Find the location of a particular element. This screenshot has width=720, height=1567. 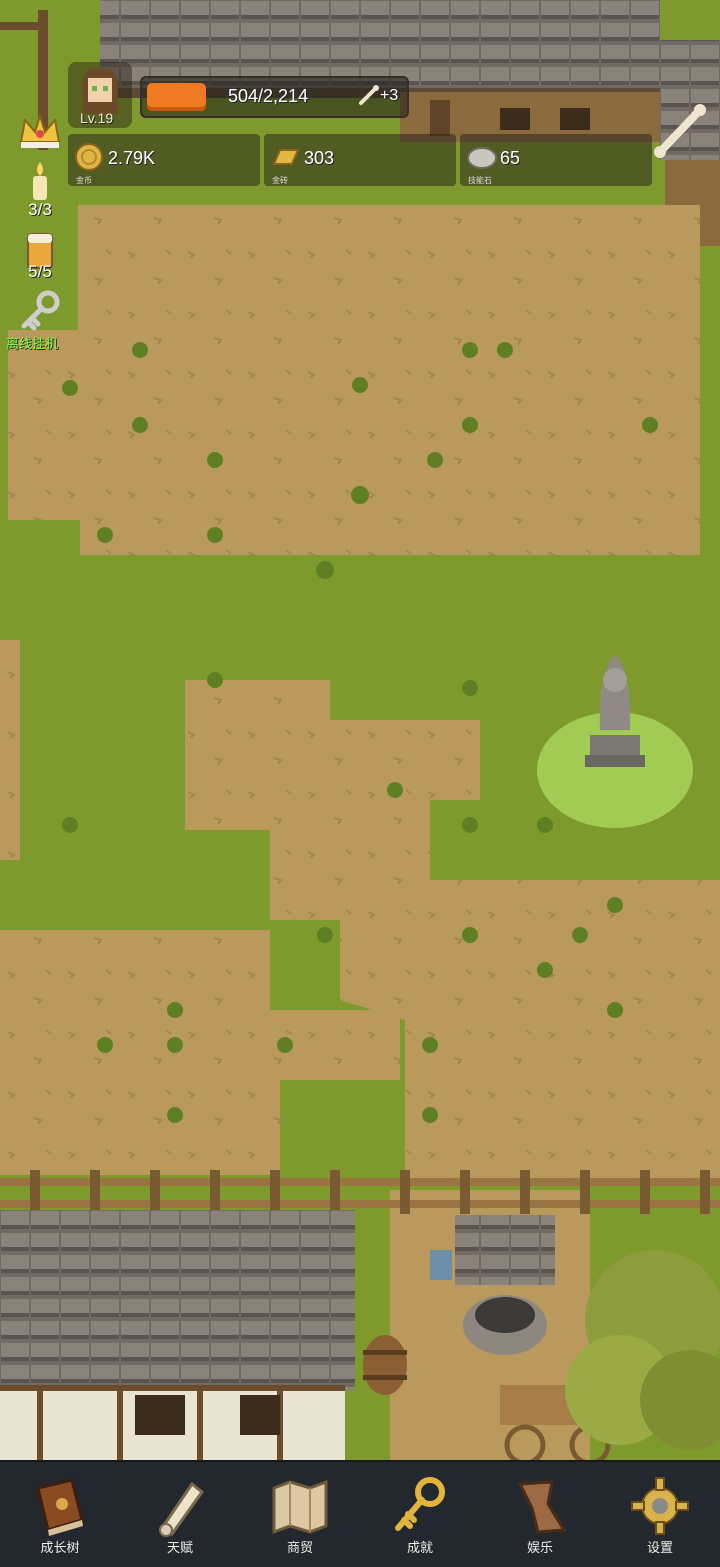

nav-trade: 商贸 is located at coordinates (300, 1514).